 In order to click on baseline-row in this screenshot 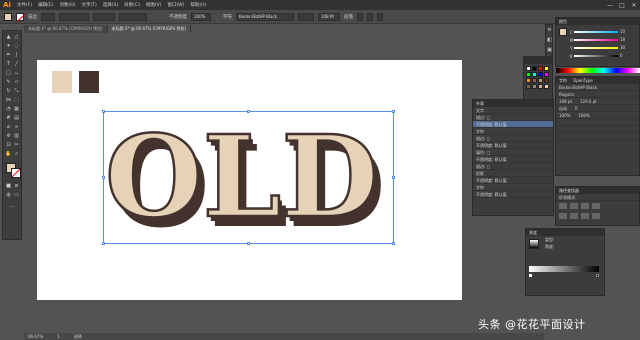, I will do `click(597, 122)`.